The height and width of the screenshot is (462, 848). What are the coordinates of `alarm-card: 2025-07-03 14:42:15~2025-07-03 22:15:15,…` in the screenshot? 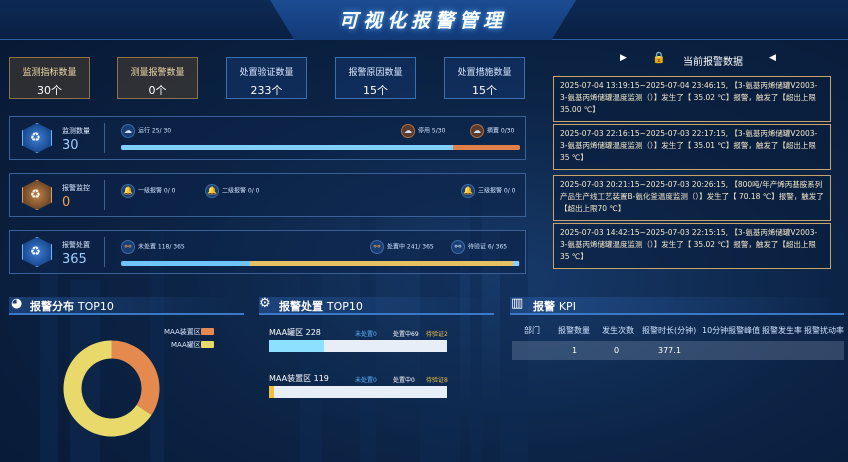 It's located at (692, 246).